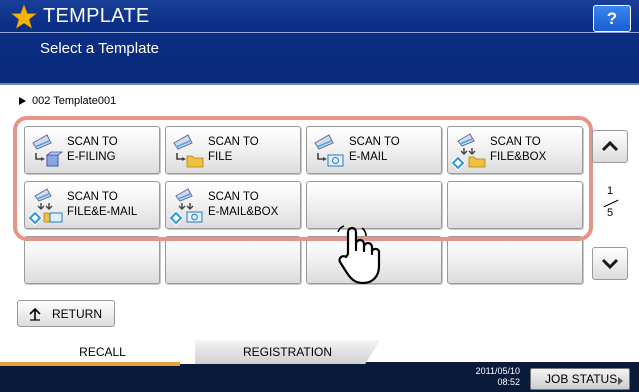 The width and height of the screenshot is (639, 392). I want to click on scan-to-file-email-icon, so click(46, 207).